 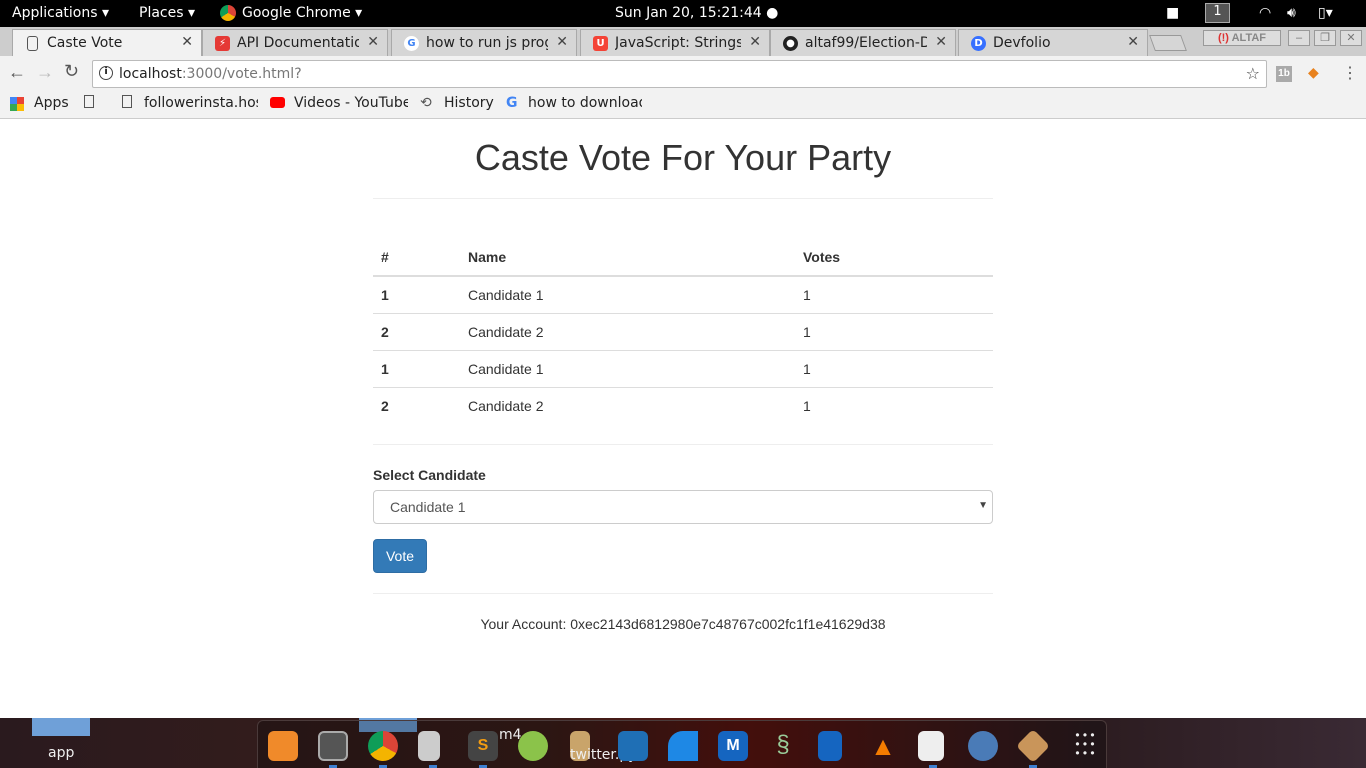 I want to click on show-apps-icon: • • • • • • • • •, so click(x=1085, y=745).